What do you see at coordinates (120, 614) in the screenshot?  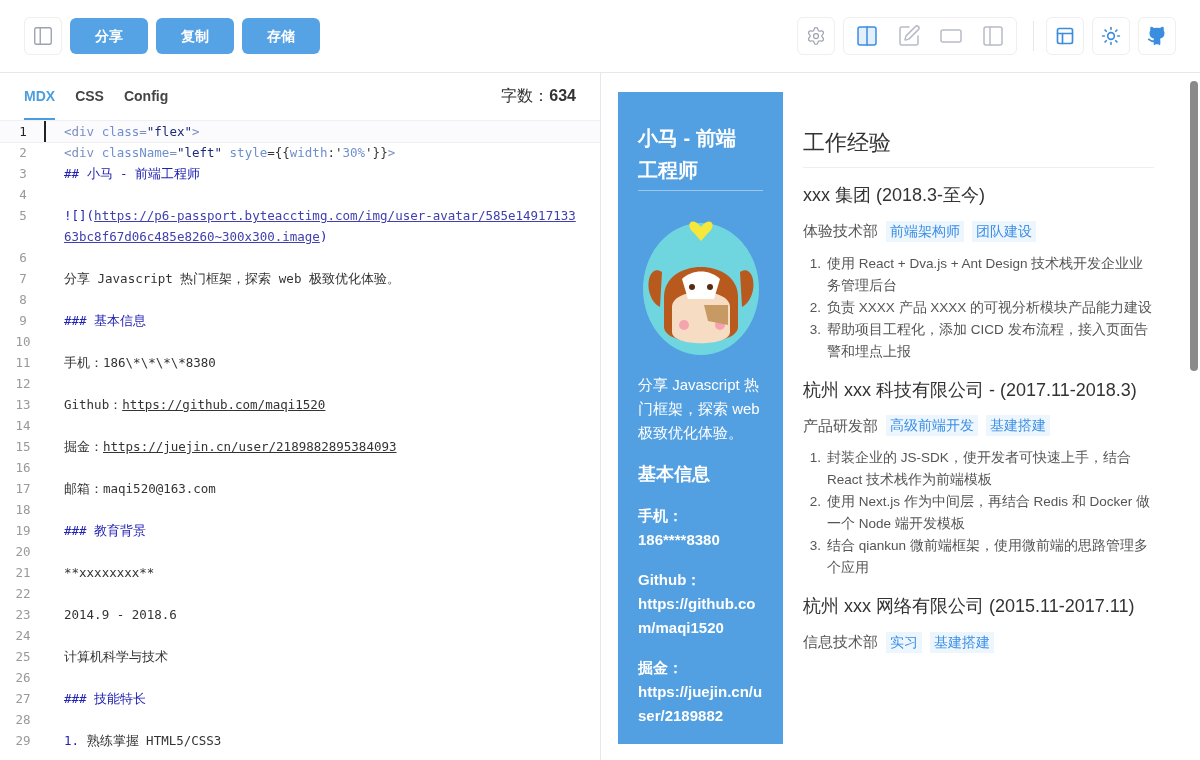 I see `code-line: 2014.9 - 2018.6` at bounding box center [120, 614].